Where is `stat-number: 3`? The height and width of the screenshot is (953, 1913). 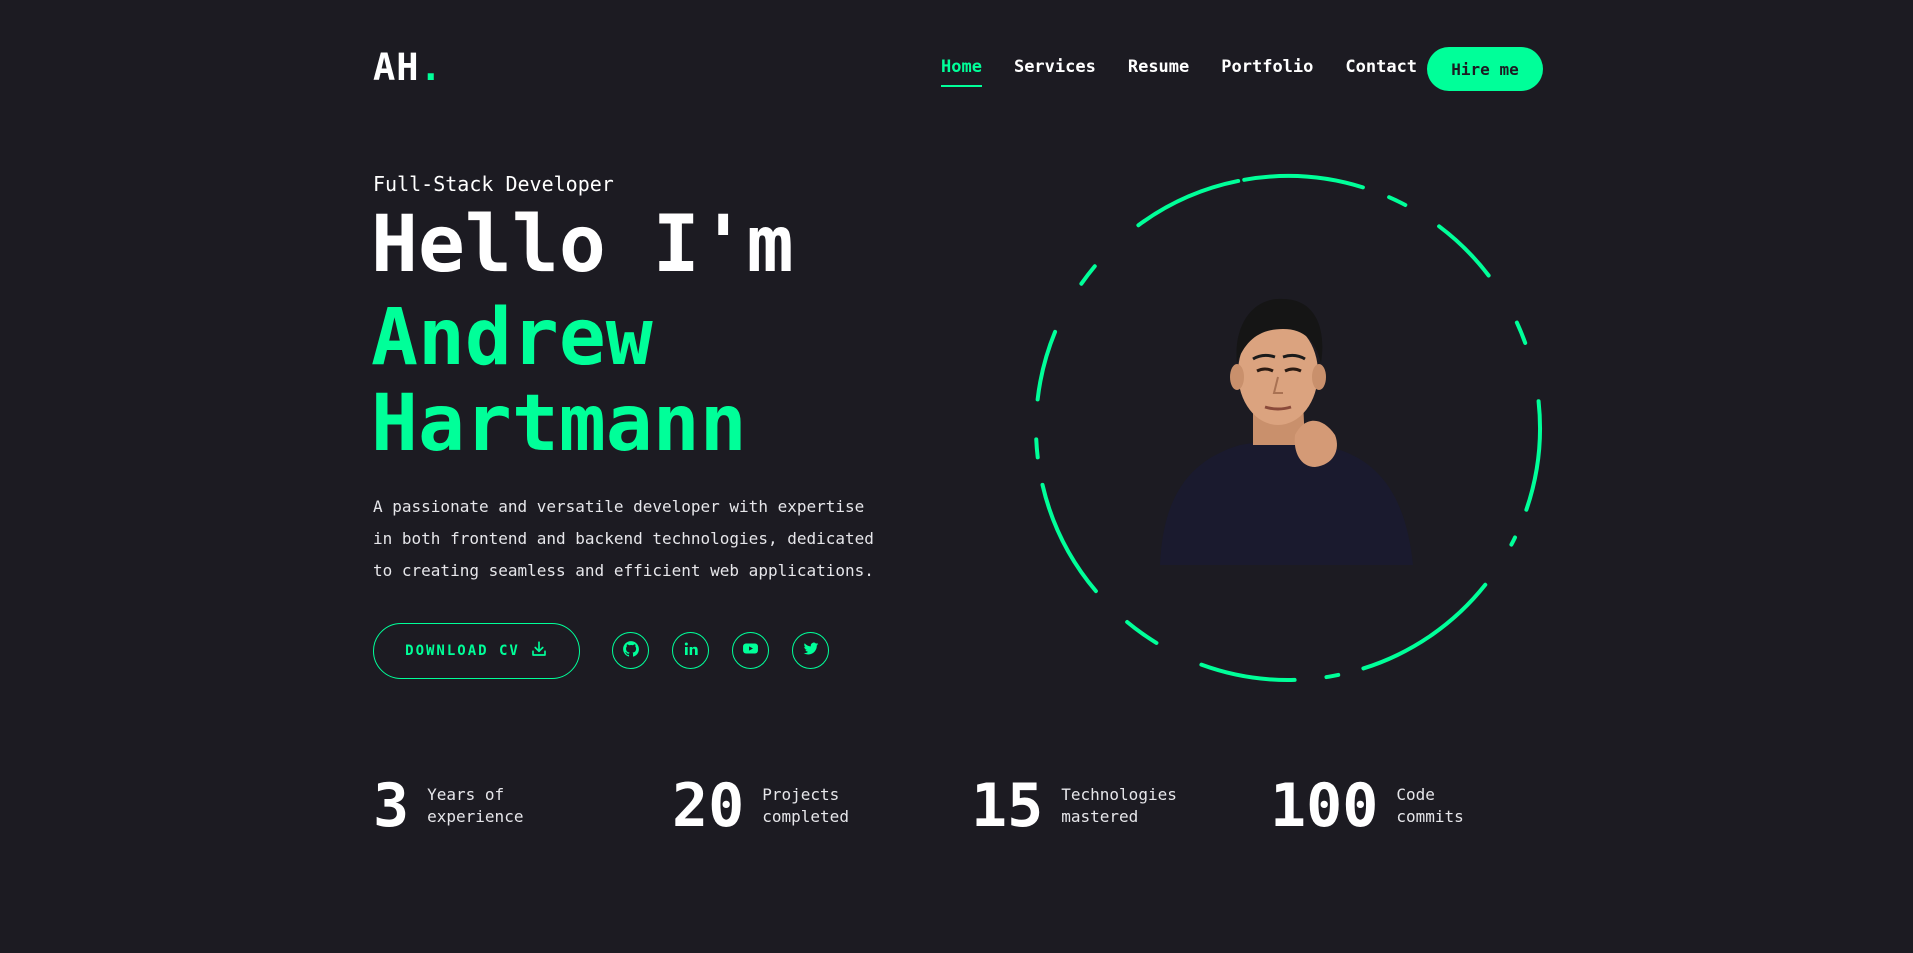
stat-number: 3 is located at coordinates (391, 806).